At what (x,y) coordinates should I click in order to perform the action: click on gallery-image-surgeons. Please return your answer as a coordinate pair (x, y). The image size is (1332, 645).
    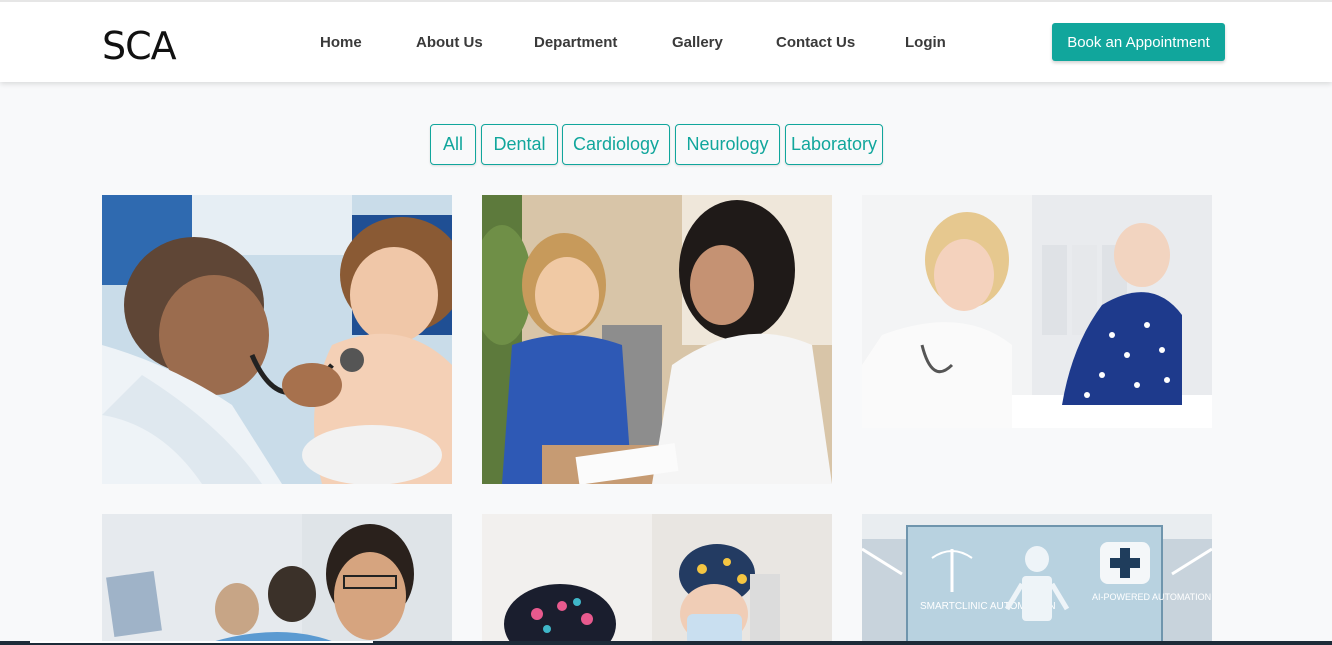
    Looking at the image, I should click on (657, 579).